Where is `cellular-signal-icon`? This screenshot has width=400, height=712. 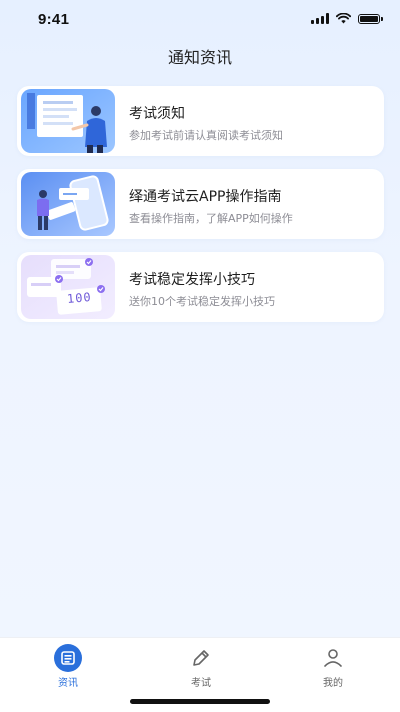 cellular-signal-icon is located at coordinates (320, 18).